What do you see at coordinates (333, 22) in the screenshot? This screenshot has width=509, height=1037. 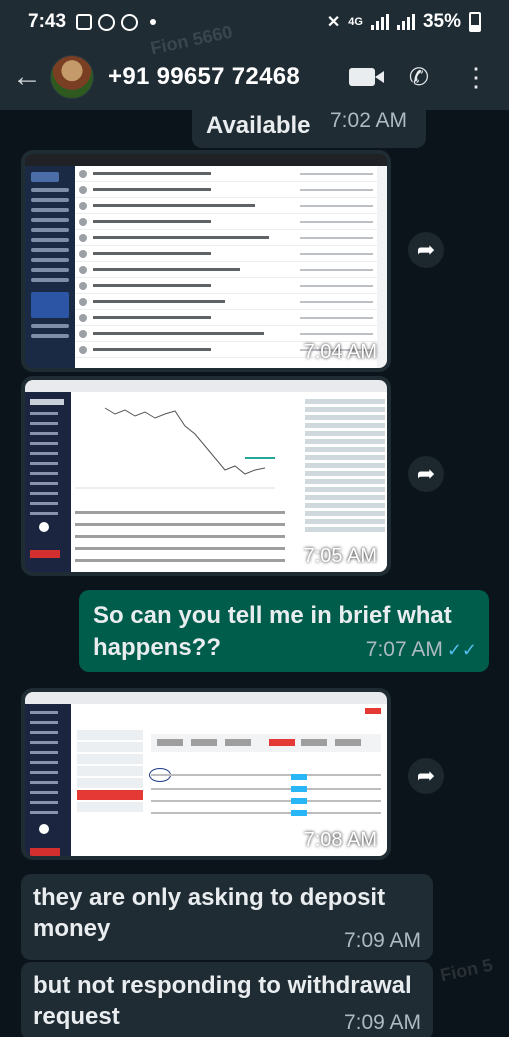 I see `mute-icon: ✕` at bounding box center [333, 22].